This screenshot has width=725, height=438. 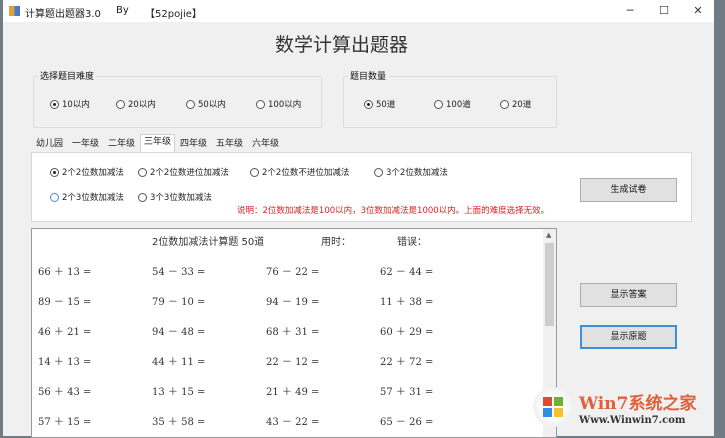 What do you see at coordinates (548, 235) in the screenshot?
I see `scroll-up-icon: ▲` at bounding box center [548, 235].